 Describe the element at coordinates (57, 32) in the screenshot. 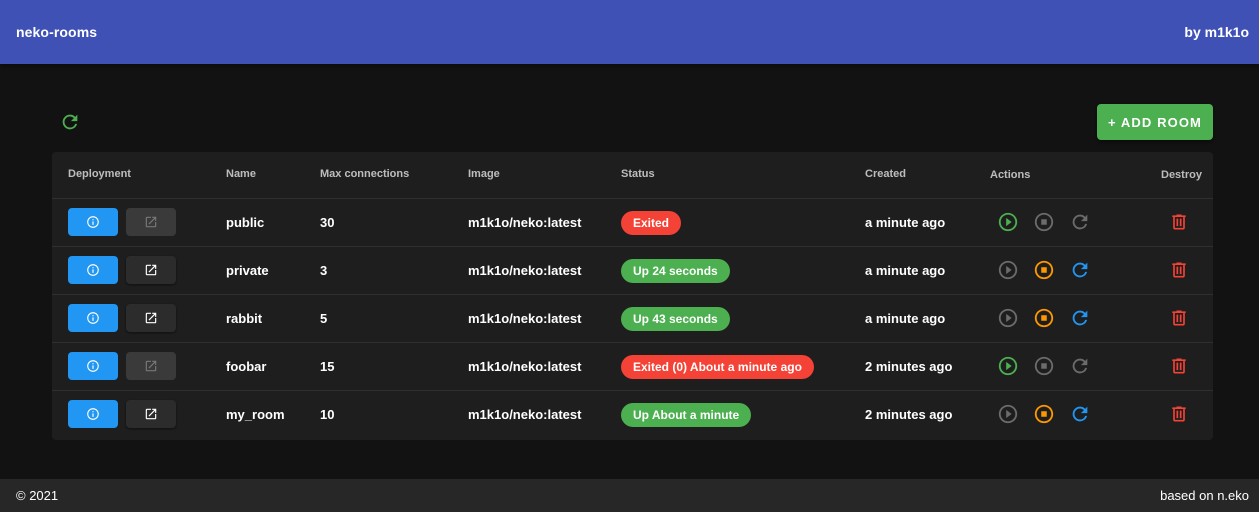

I see `app-title: neko-rooms` at that location.